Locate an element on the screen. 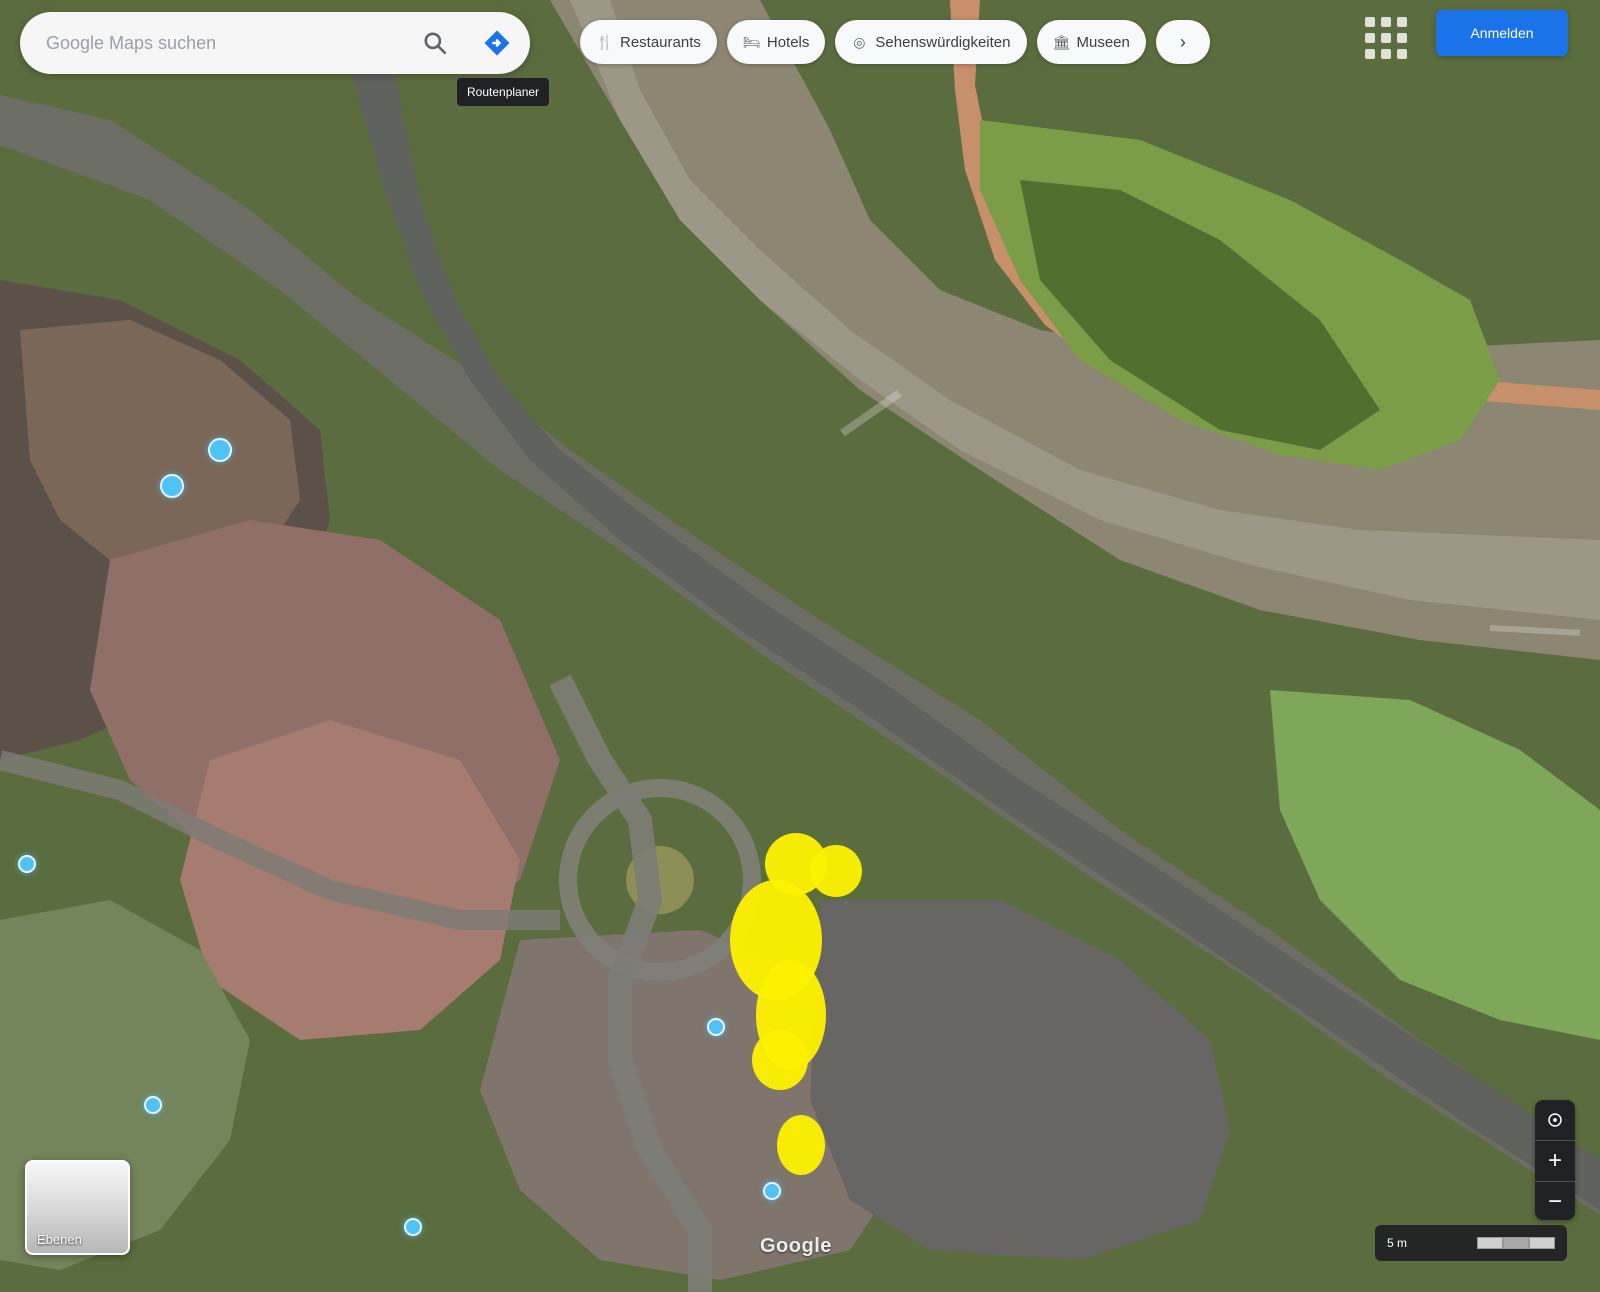  chip-label: Museen is located at coordinates (1103, 42).